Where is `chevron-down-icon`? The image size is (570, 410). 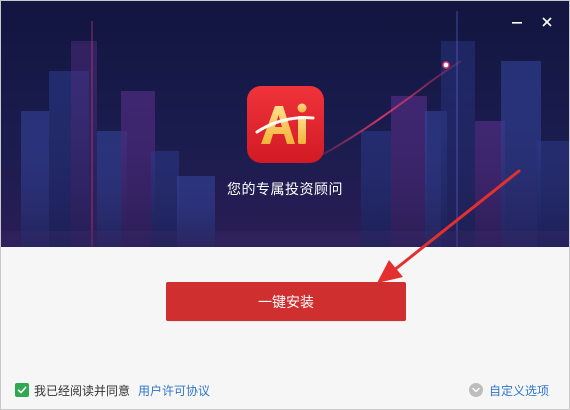 chevron-down-icon is located at coordinates (475, 390).